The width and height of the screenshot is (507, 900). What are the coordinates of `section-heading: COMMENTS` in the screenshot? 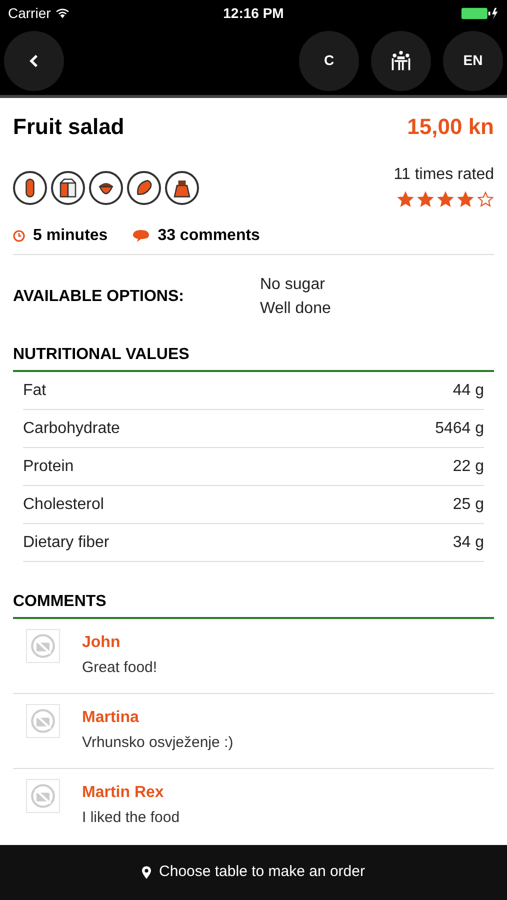 It's located at (59, 601).